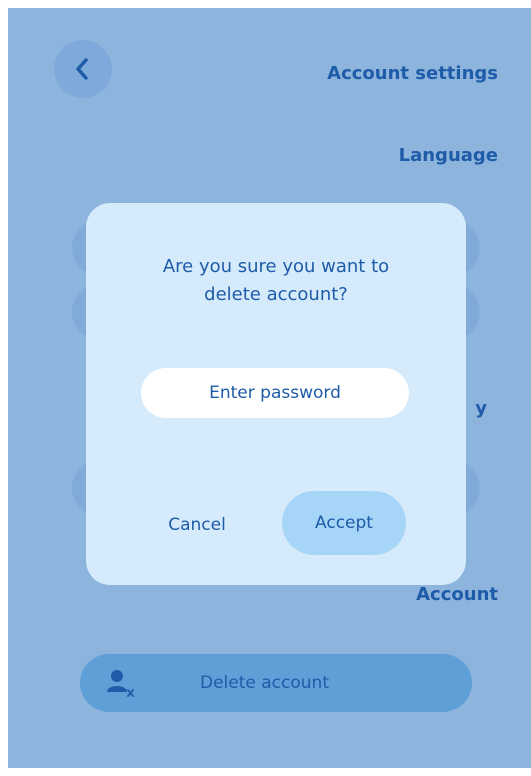  I want to click on page-title: Account settings, so click(412, 73).